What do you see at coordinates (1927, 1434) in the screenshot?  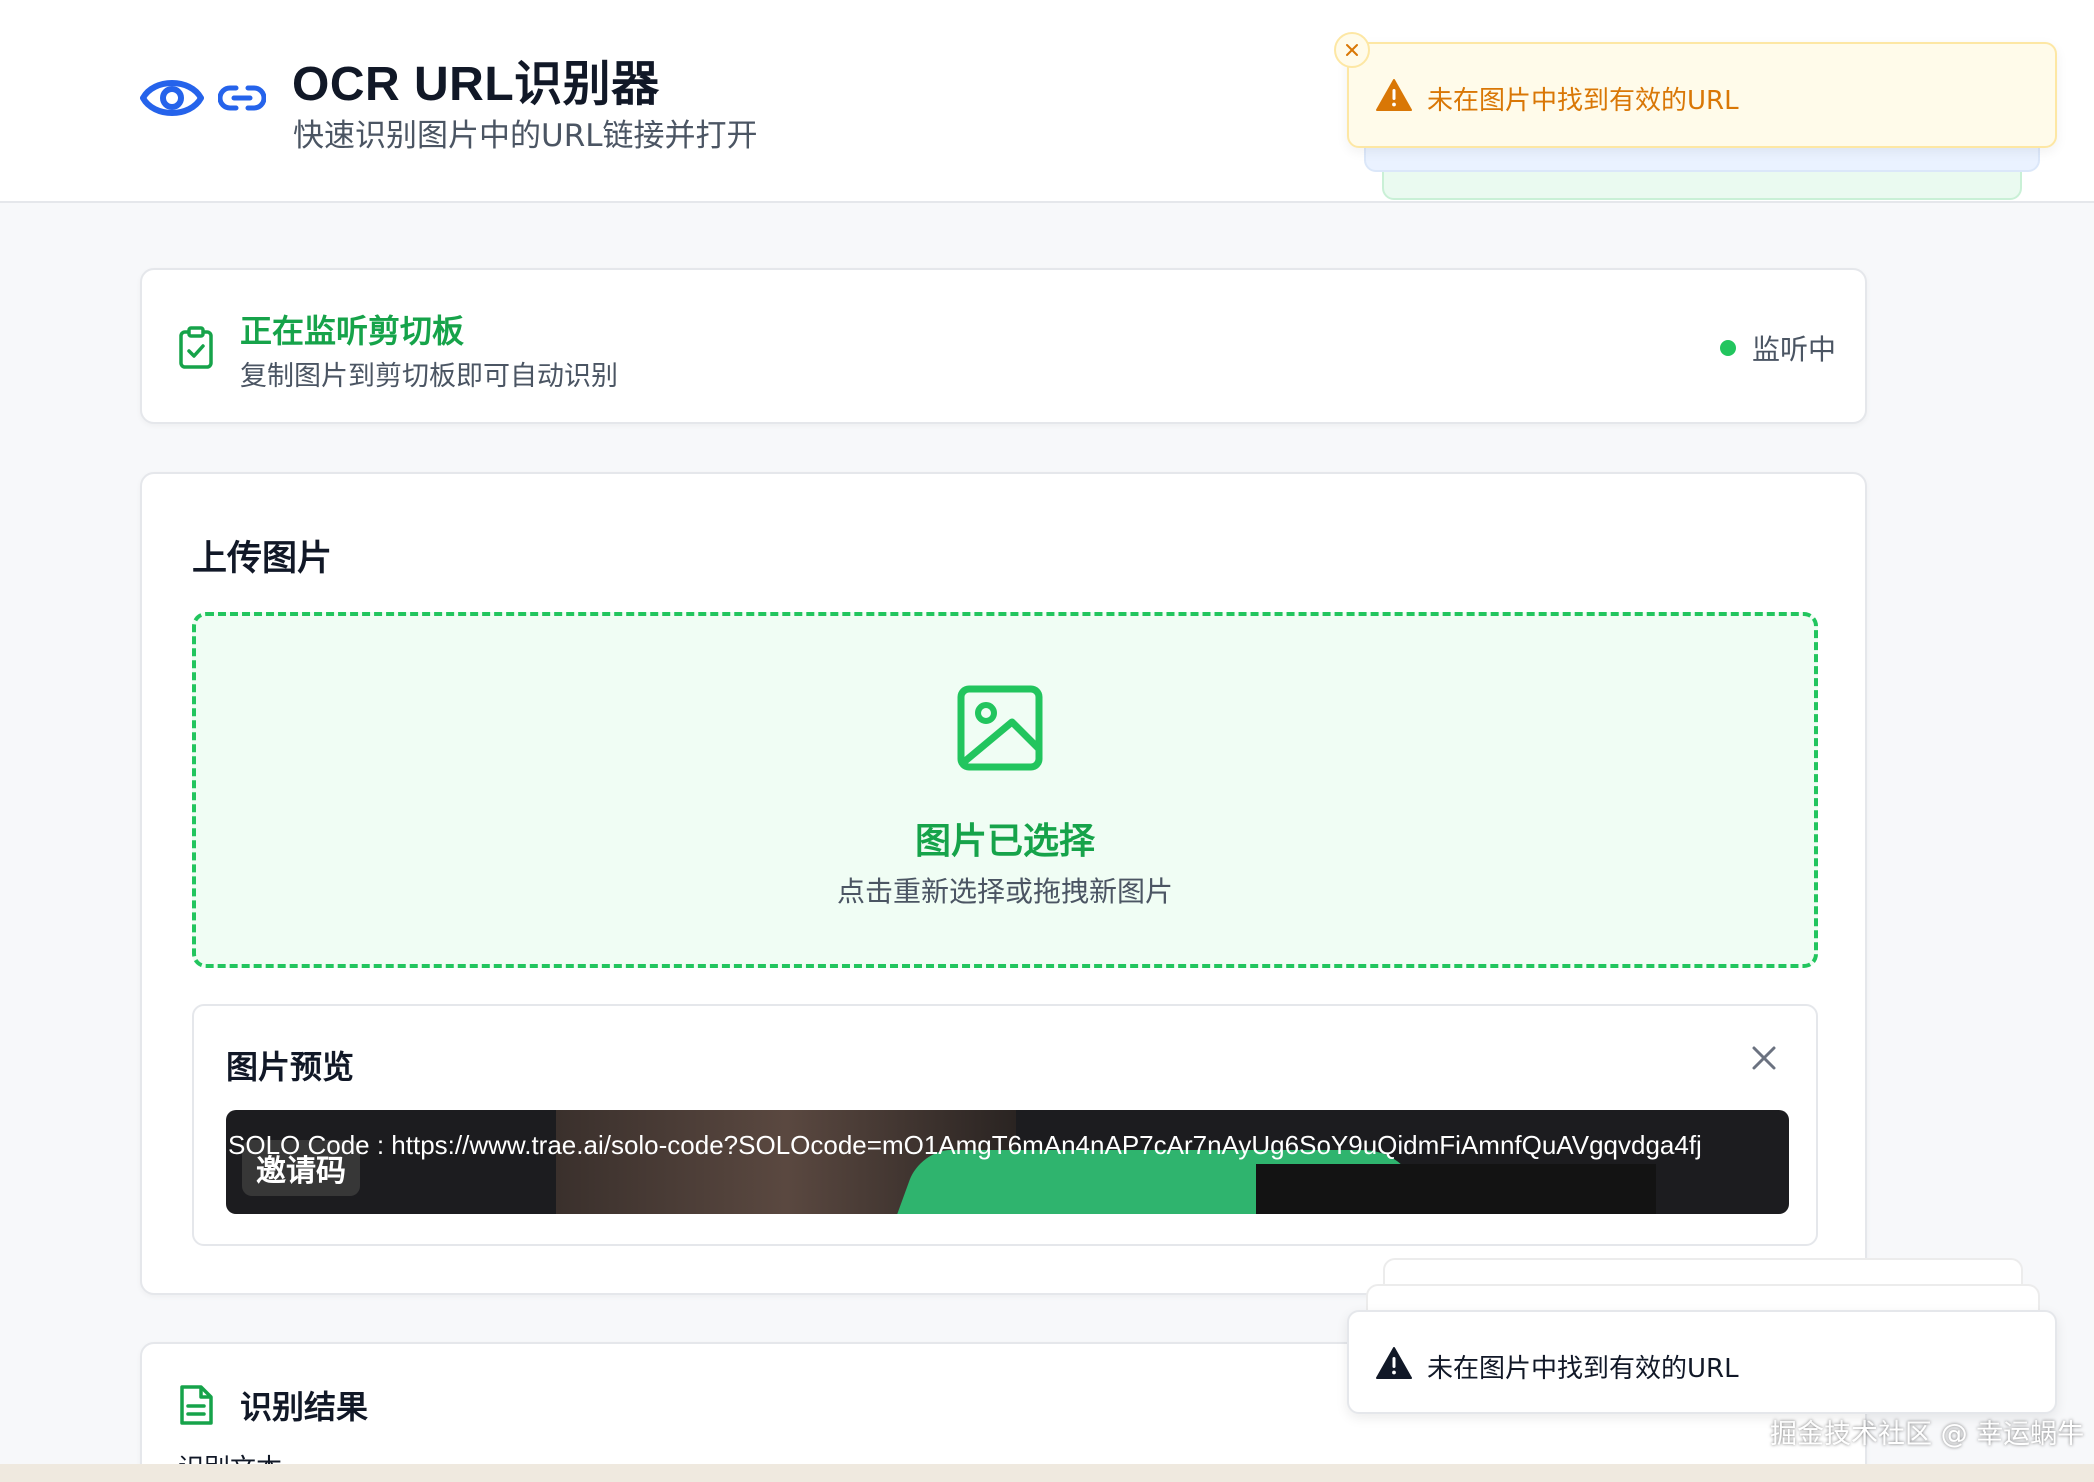 I see `watermark: 掘金技术社区 @ 幸运蜗牛` at bounding box center [1927, 1434].